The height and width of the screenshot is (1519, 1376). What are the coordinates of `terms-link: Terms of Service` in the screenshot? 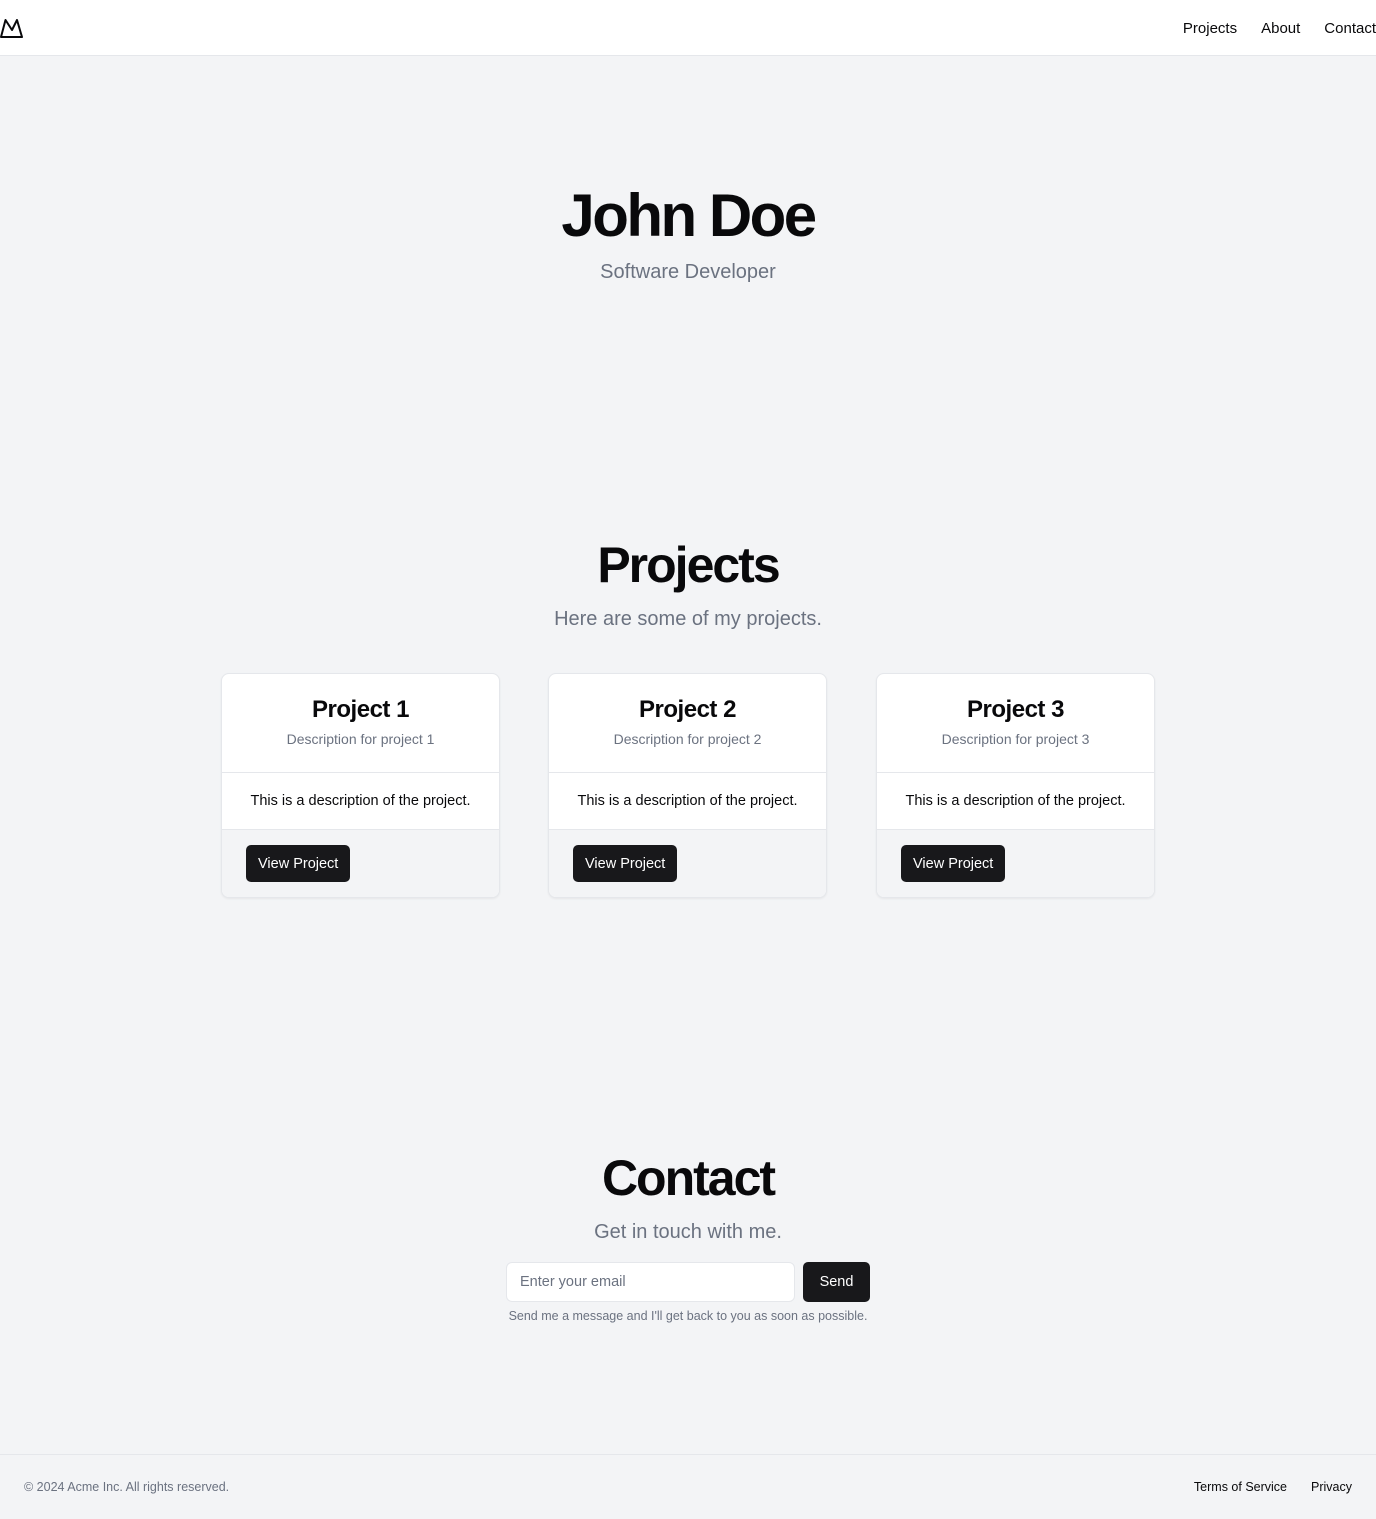 It's located at (1240, 1487).